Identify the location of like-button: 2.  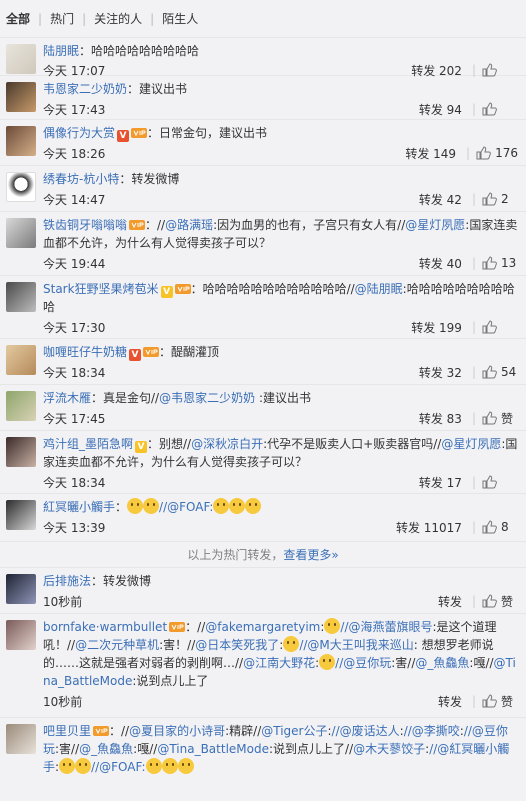
(500, 199).